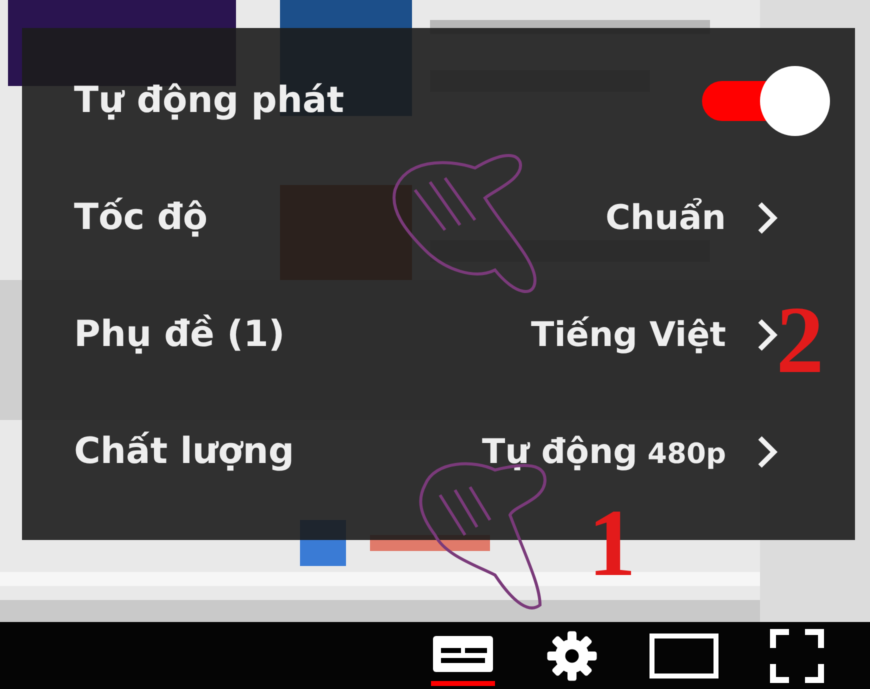 Image resolution: width=870 pixels, height=689 pixels. What do you see at coordinates (628, 334) in the screenshot?
I see `menu-value: Tiếng Việt` at bounding box center [628, 334].